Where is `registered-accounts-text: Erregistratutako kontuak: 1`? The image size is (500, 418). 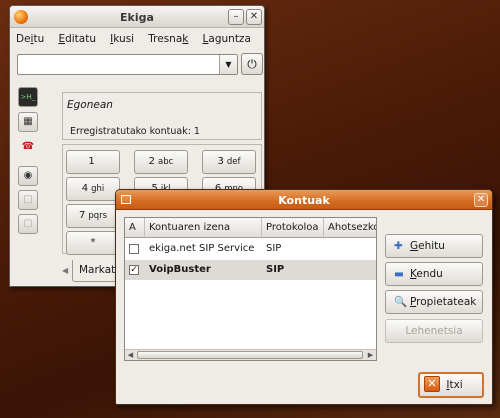
registered-accounts-text: Erregistratutako kontuak: 1 is located at coordinates (135, 131).